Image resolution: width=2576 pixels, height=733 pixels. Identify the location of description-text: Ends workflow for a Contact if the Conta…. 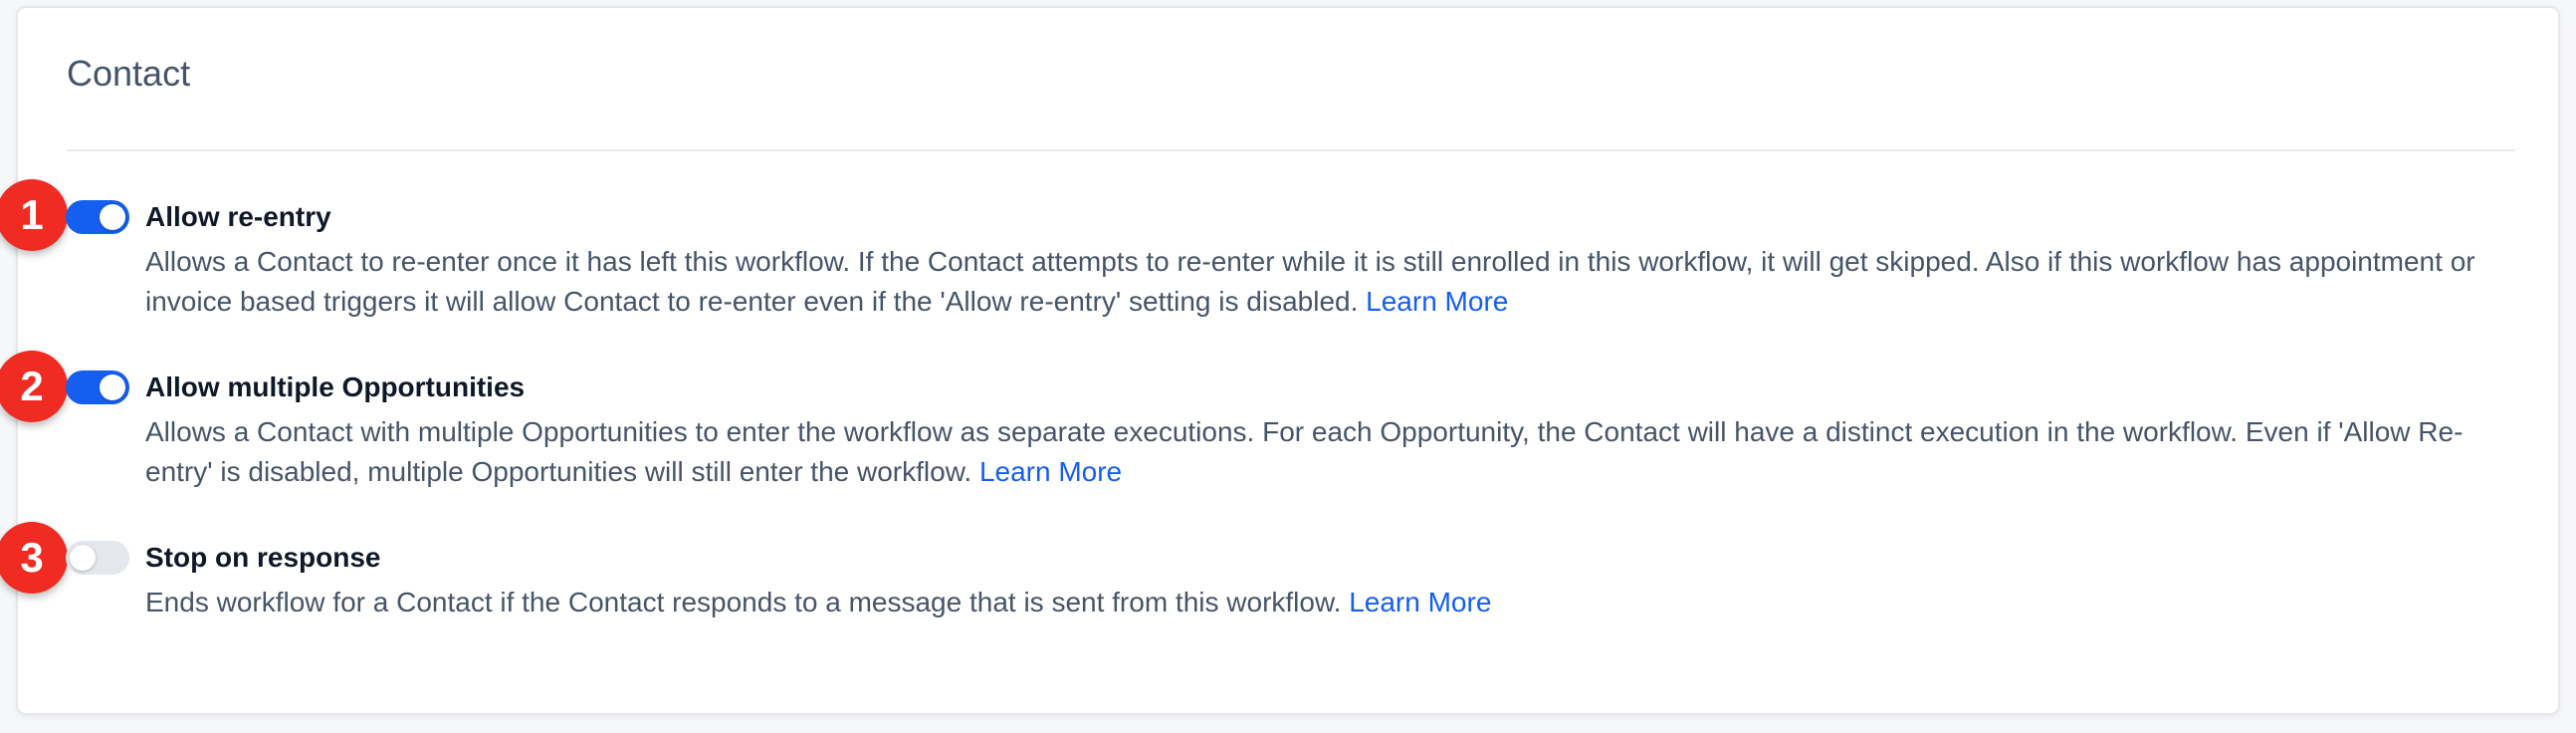
(743, 602).